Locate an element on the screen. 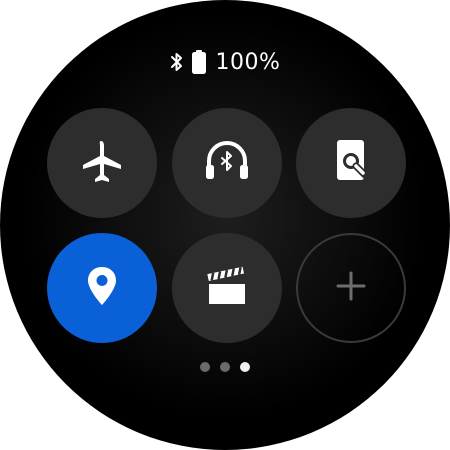 The width and height of the screenshot is (450, 450). theater-mode-button is located at coordinates (227, 288).